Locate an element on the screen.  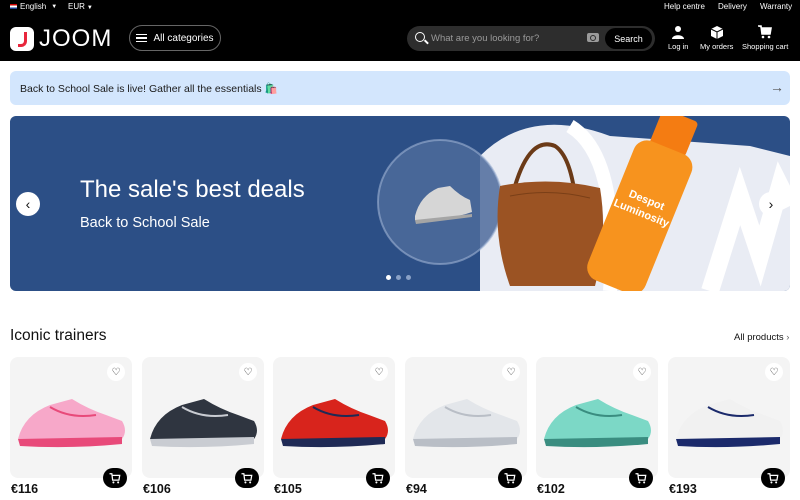
currency-label: EUR is located at coordinates (76, 6).